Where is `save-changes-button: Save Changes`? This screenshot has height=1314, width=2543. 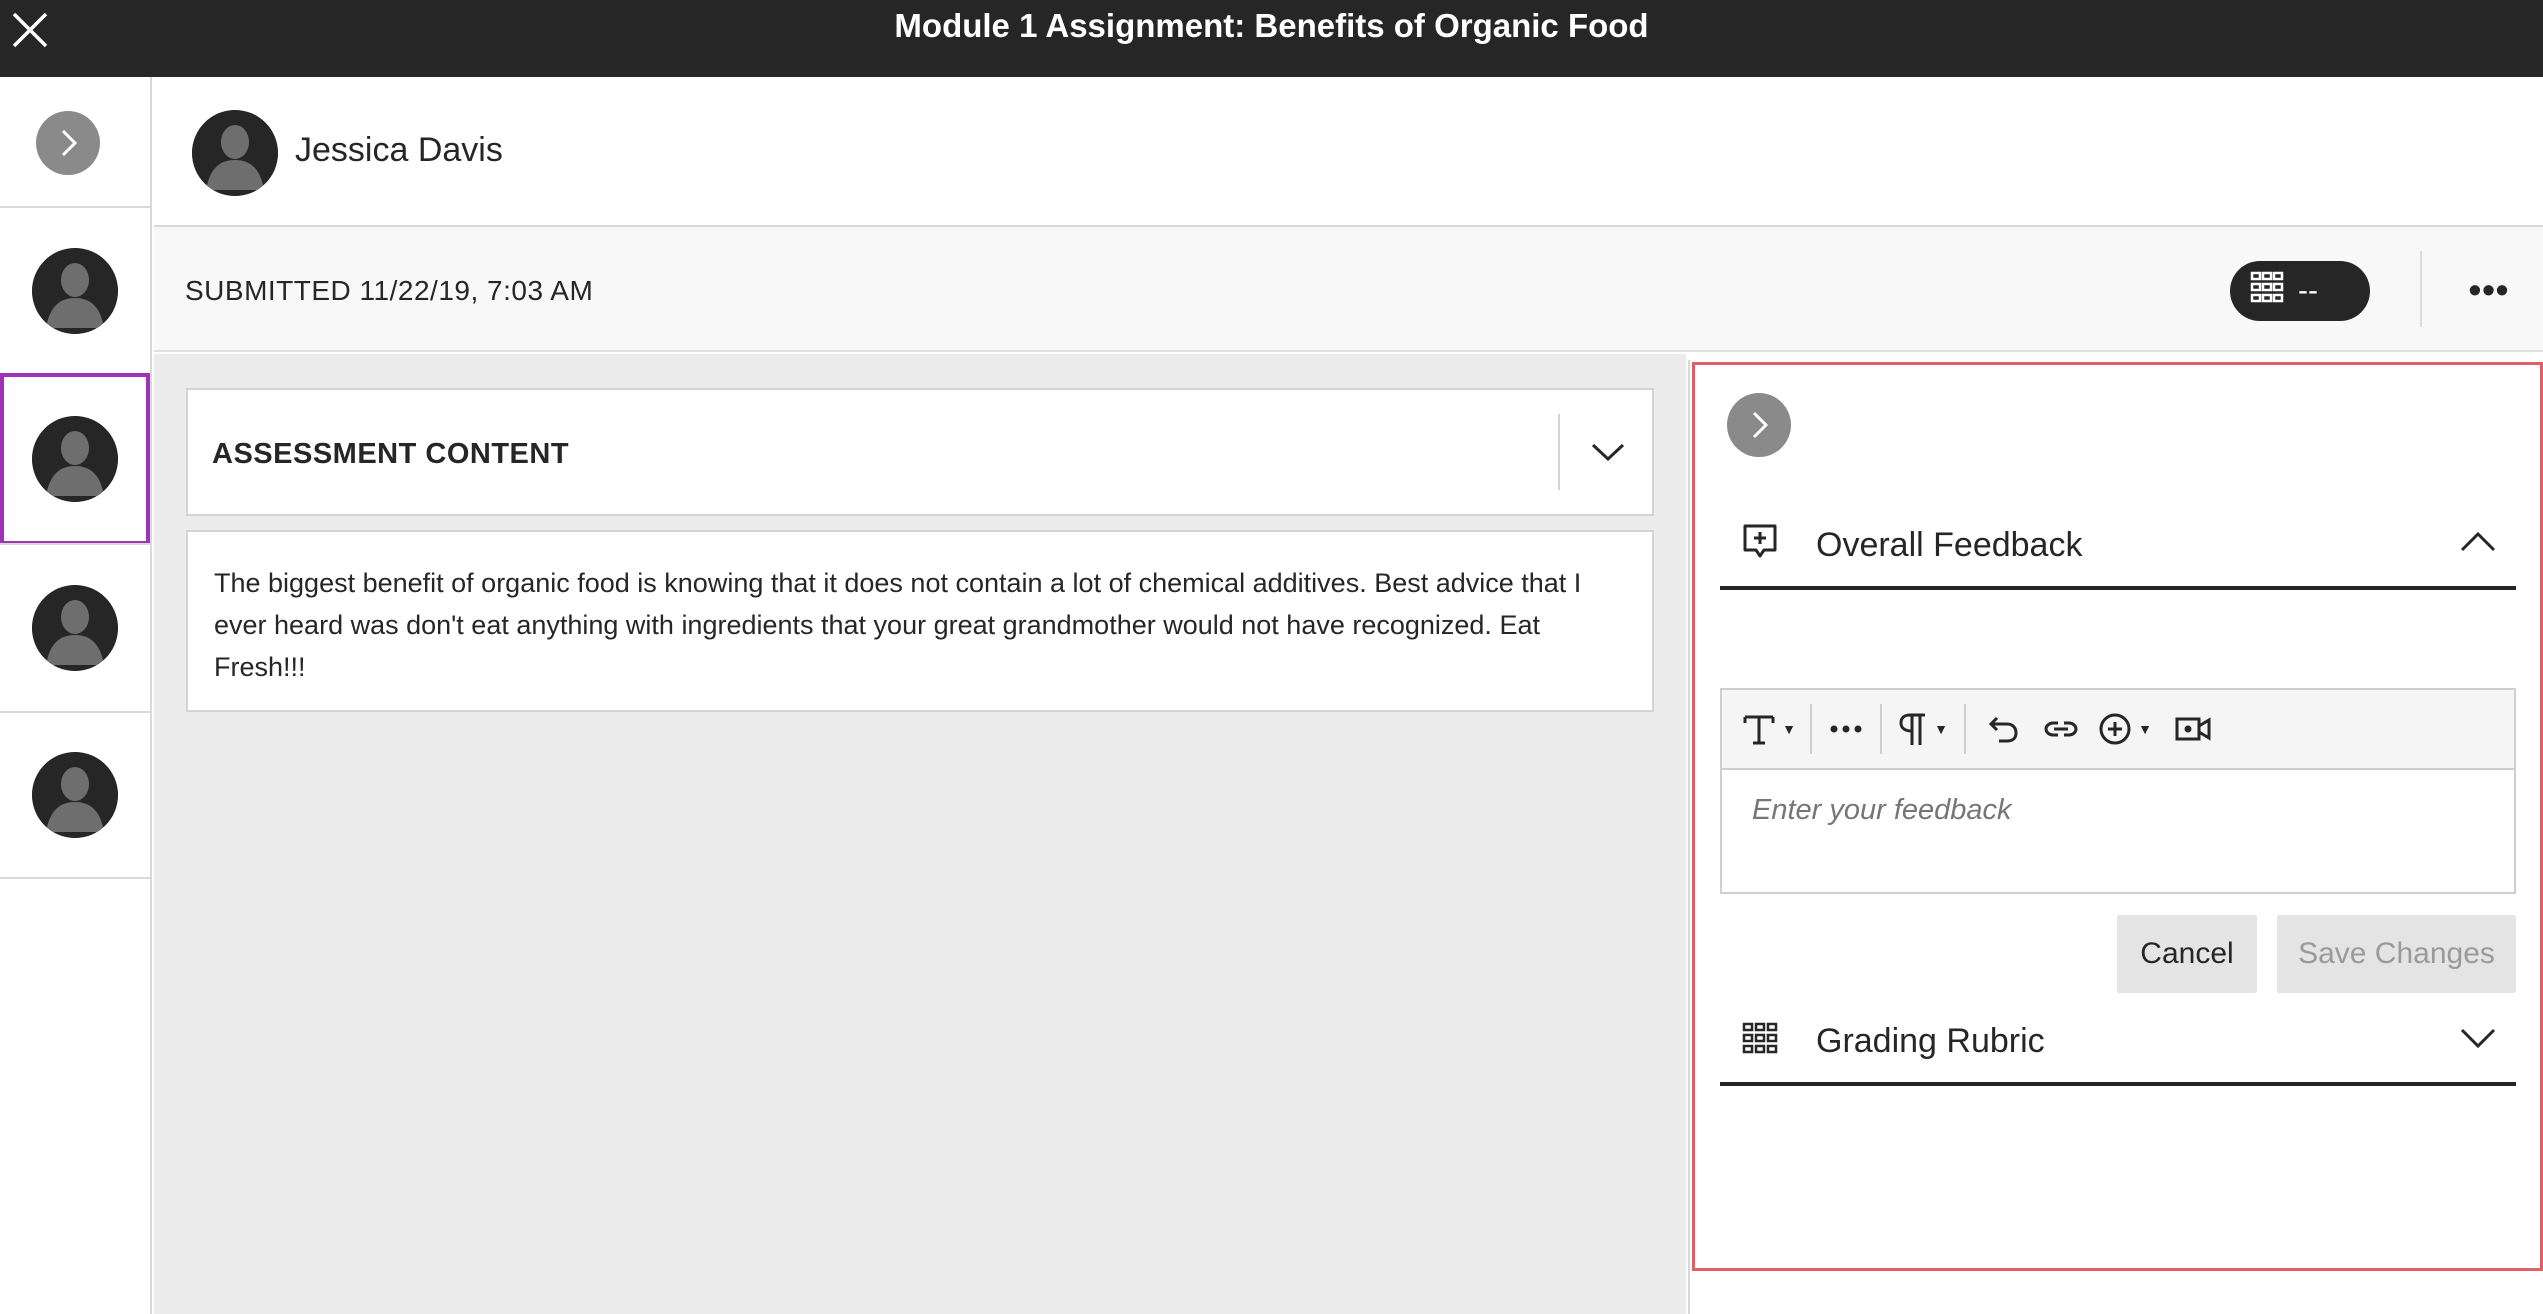 save-changes-button: Save Changes is located at coordinates (2396, 954).